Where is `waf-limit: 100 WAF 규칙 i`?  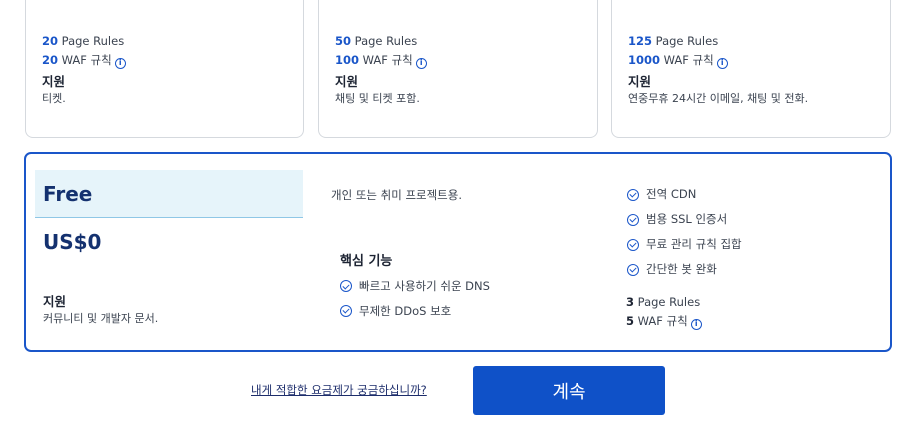 waf-limit: 100 WAF 규칙 i is located at coordinates (381, 60).